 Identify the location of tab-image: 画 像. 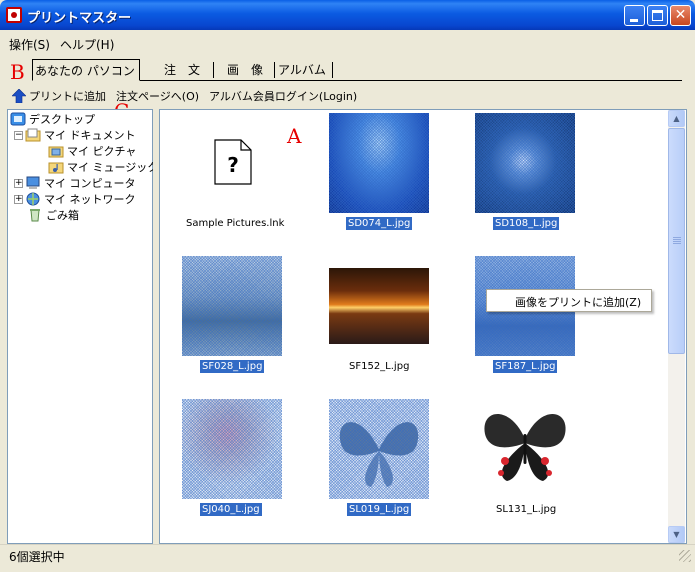
(245, 70).